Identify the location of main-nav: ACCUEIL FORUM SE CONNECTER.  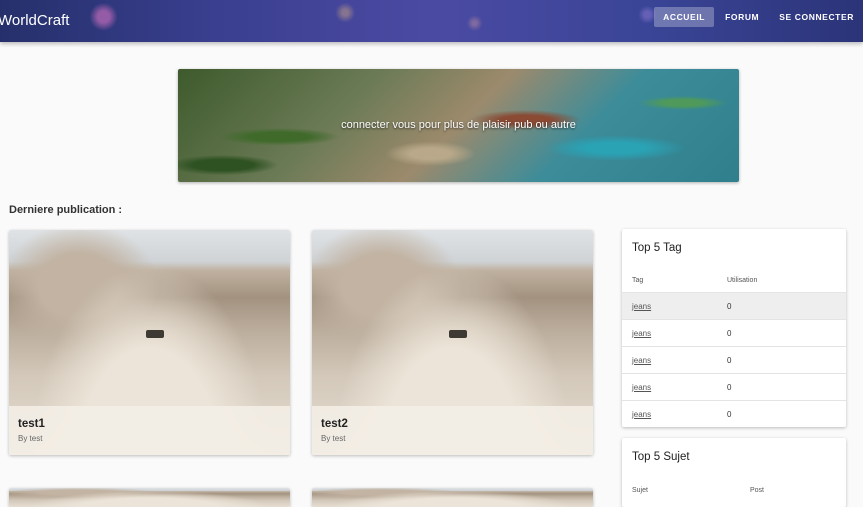
(758, 17).